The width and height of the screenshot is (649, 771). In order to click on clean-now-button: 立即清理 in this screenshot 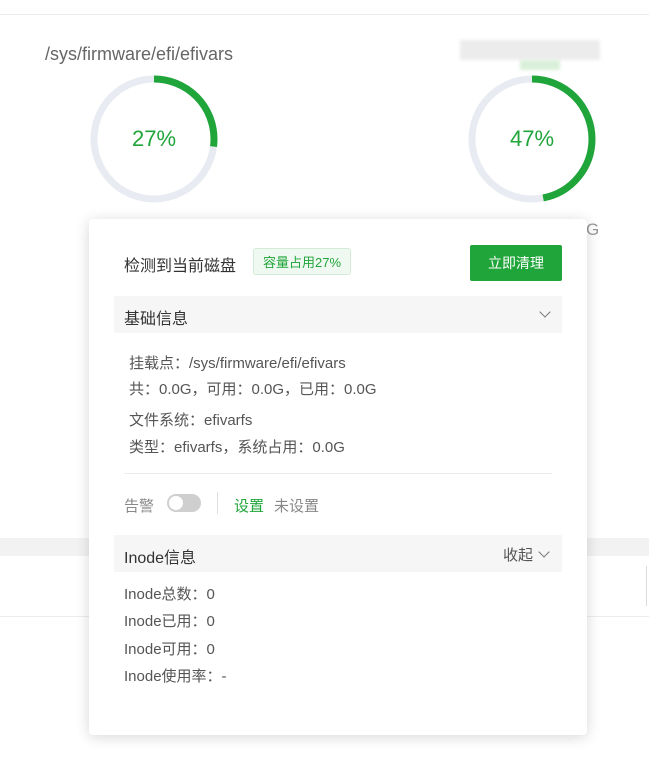, I will do `click(516, 263)`.